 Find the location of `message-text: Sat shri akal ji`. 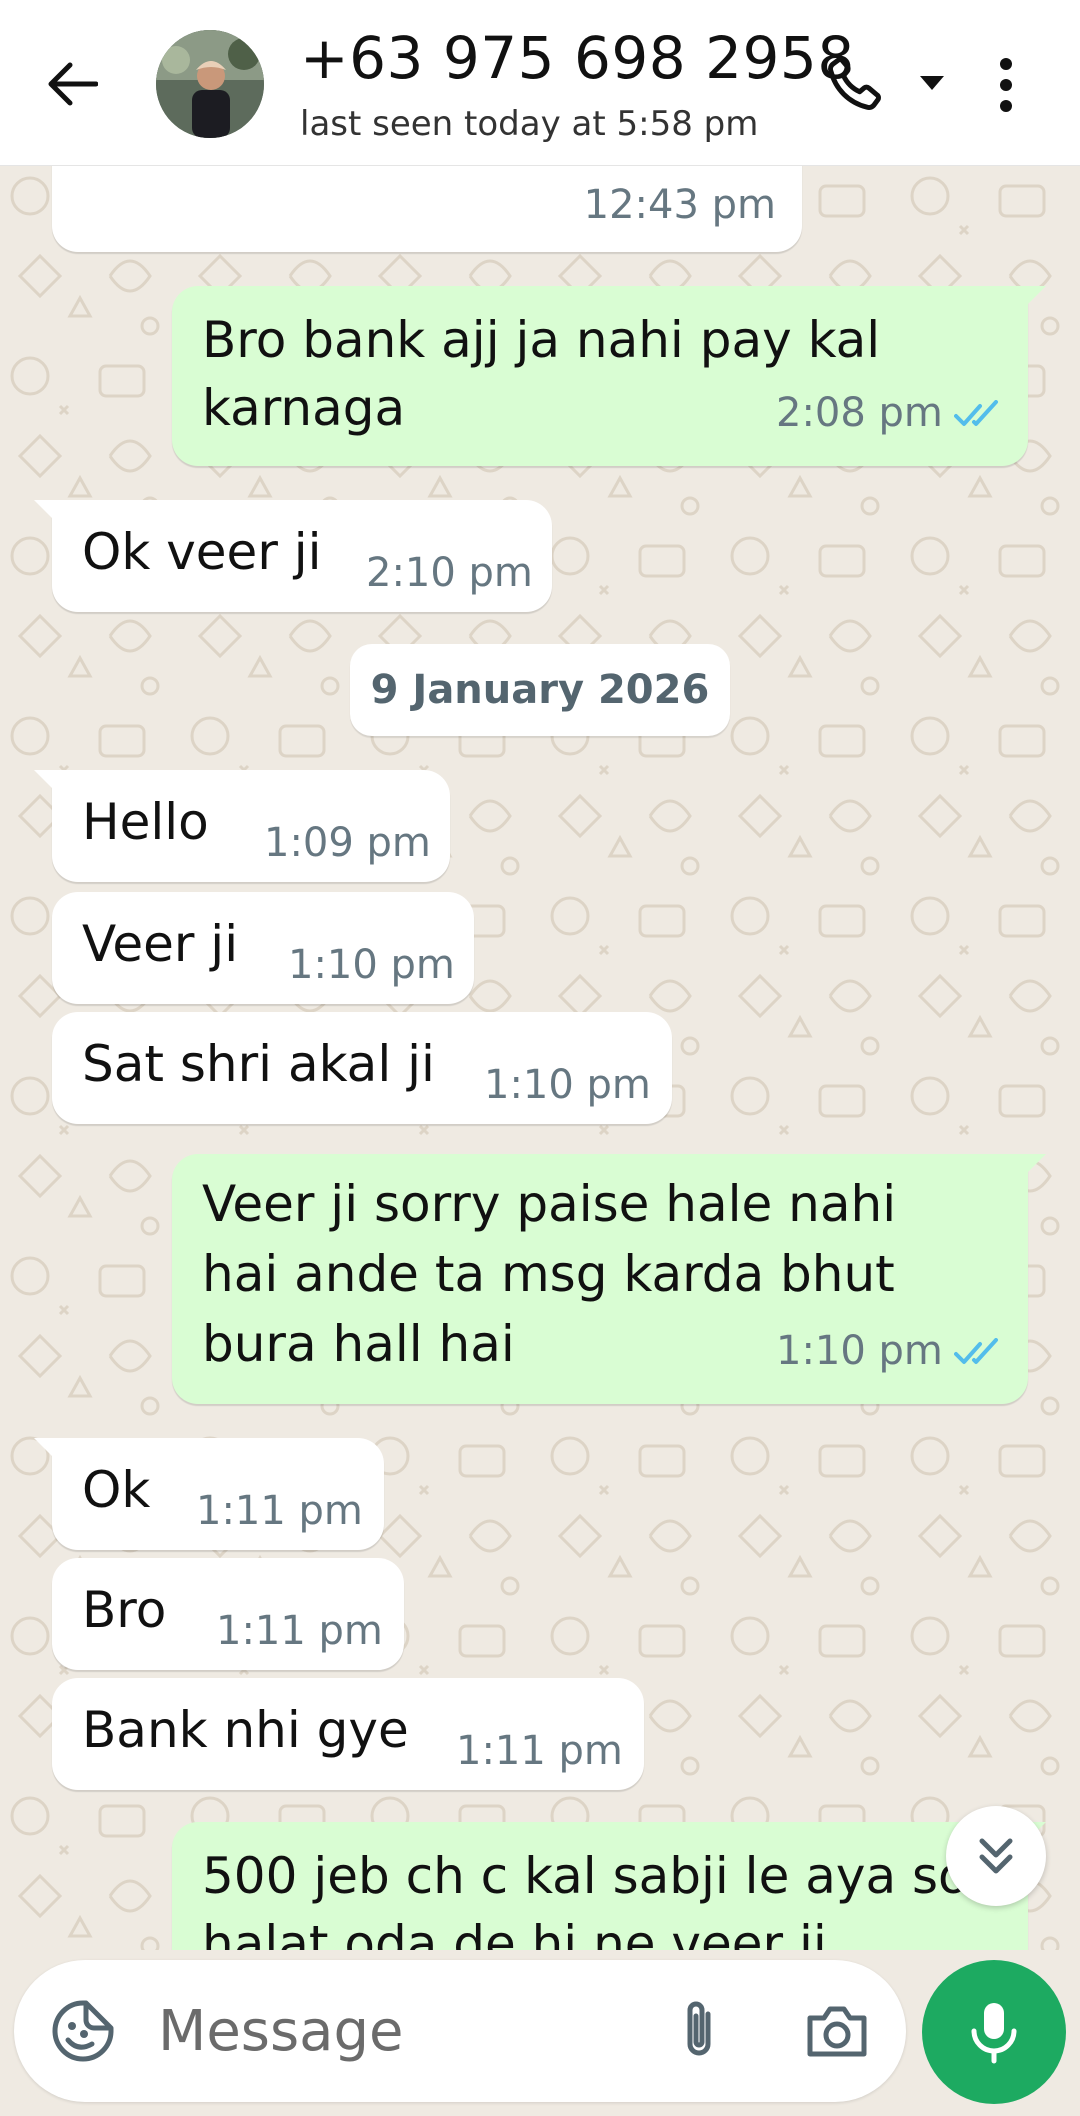

message-text: Sat shri akal ji is located at coordinates (258, 1064).